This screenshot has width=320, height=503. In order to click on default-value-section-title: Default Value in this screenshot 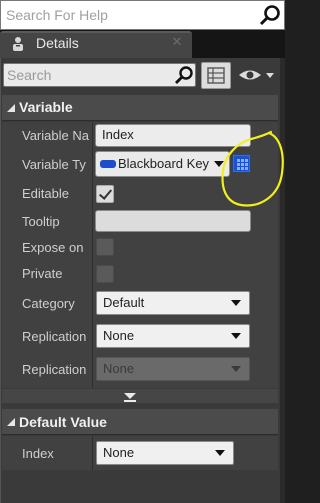, I will do `click(63, 422)`.